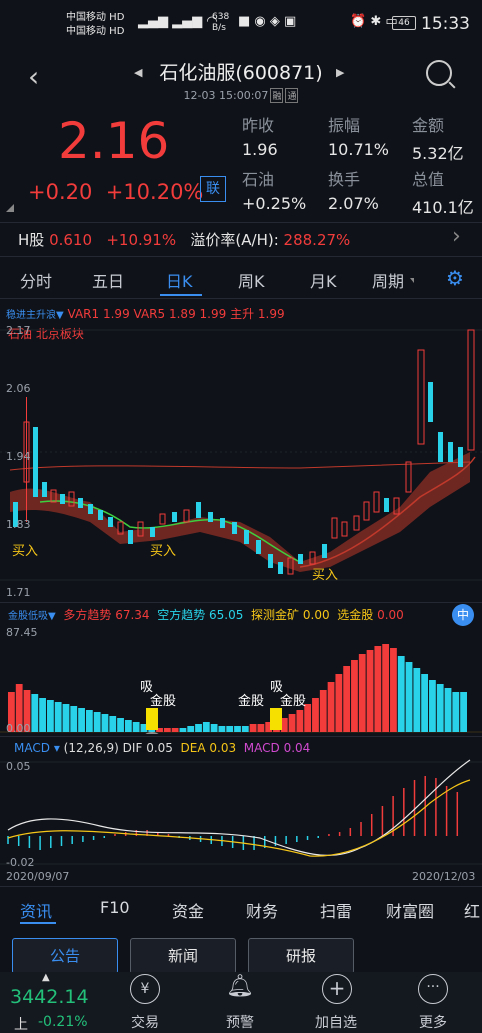 The width and height of the screenshot is (482, 1033). What do you see at coordinates (410, 910) in the screenshot?
I see `tab-wealth-circle: 财富圈` at bounding box center [410, 910].